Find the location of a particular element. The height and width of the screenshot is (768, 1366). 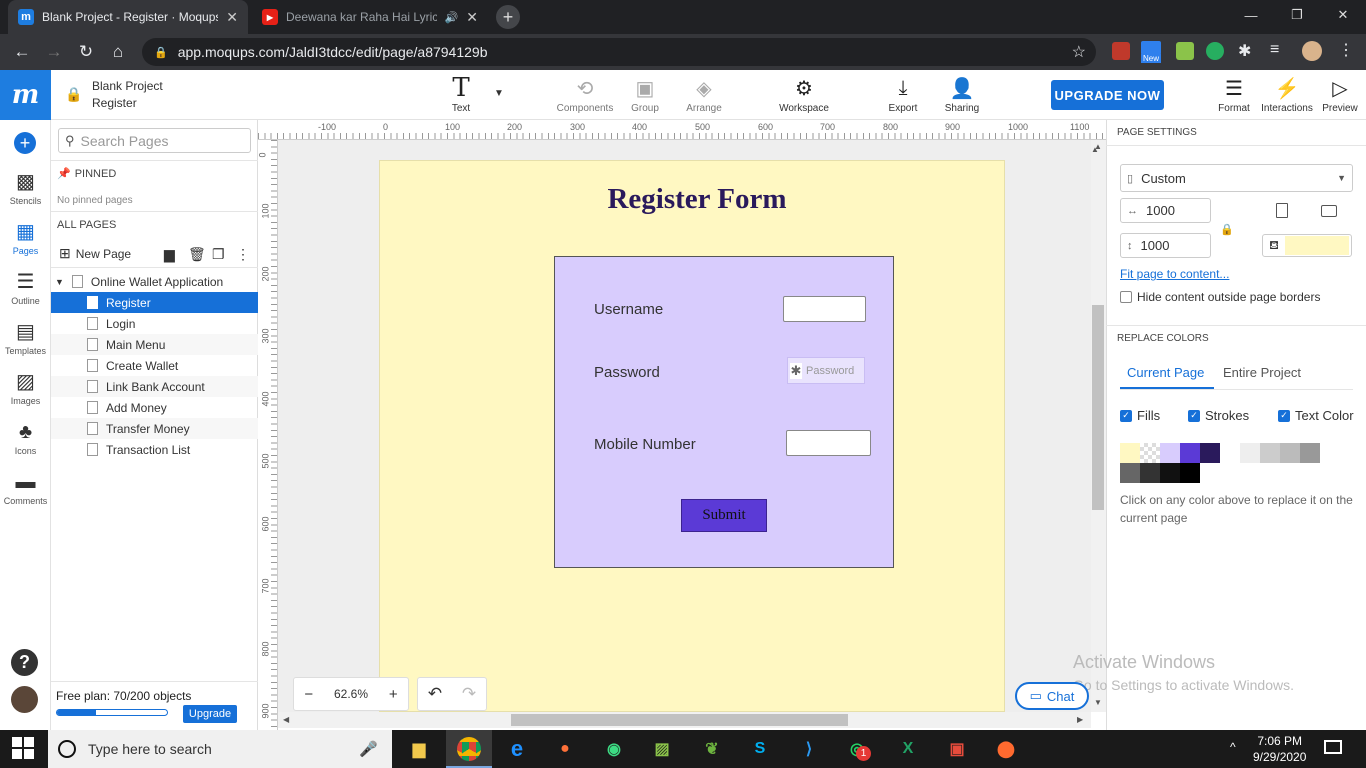

maximize-button: ❐ is located at coordinates (1297, 15).